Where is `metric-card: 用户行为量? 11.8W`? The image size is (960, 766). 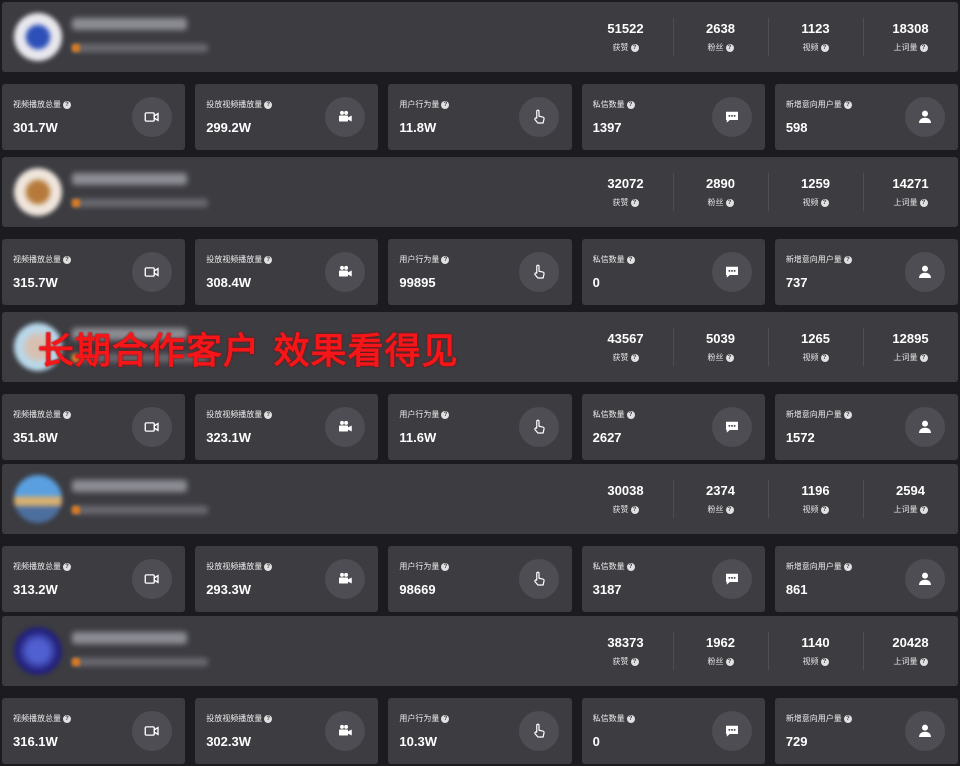 metric-card: 用户行为量? 11.8W is located at coordinates (480, 117).